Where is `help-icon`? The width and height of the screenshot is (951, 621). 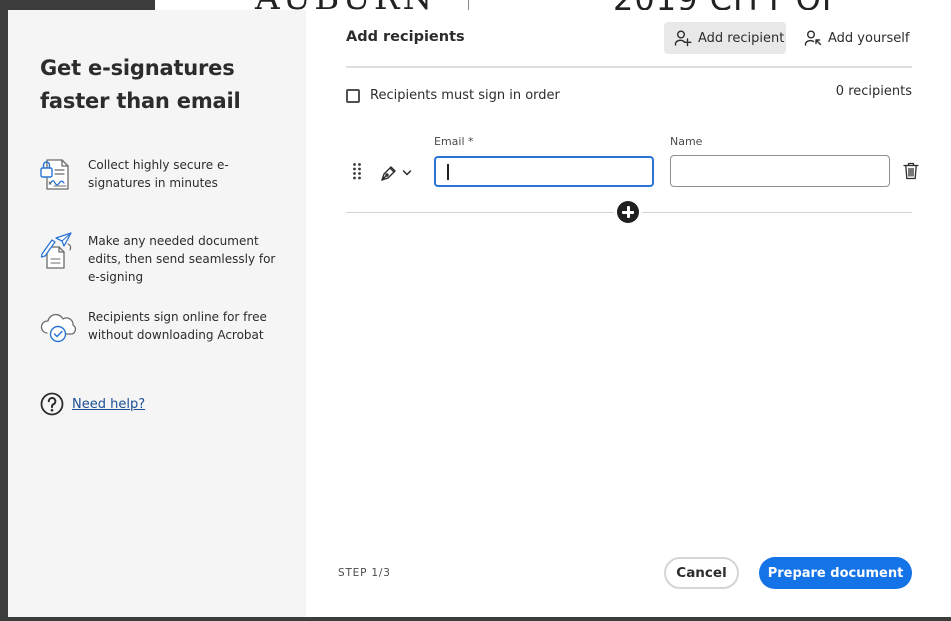
help-icon is located at coordinates (52, 404).